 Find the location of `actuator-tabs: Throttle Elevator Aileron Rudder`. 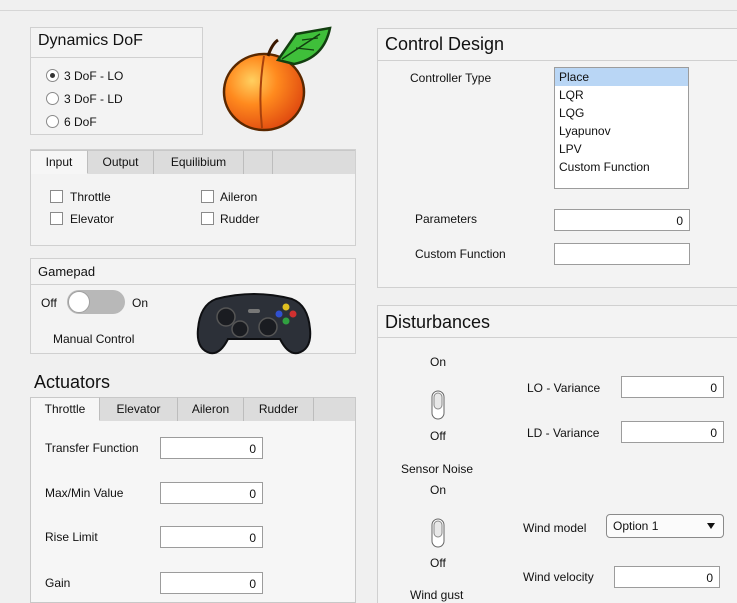

actuator-tabs: Throttle Elevator Aileron Rudder is located at coordinates (193, 409).